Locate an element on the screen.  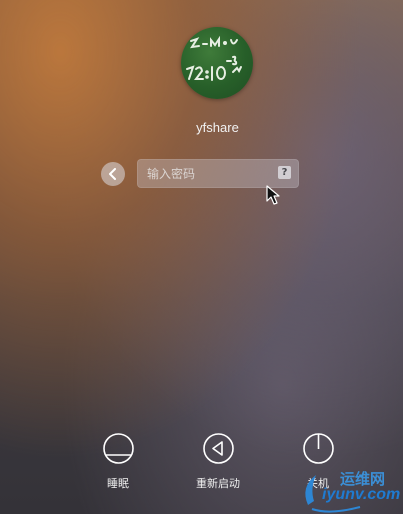
mouse-cursor-icon is located at coordinates (273, 195).